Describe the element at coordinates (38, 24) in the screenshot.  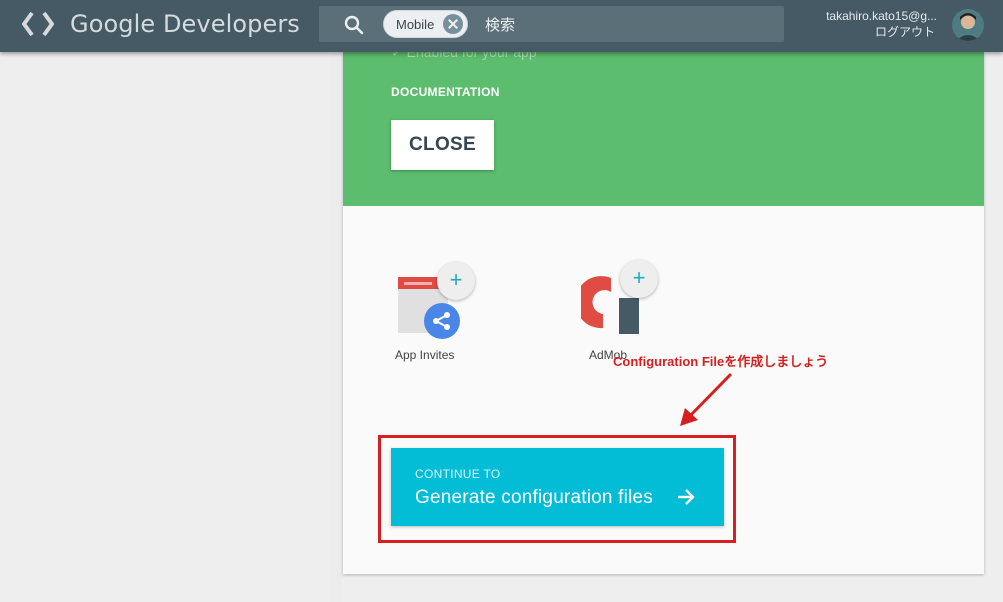
I see `google-developers-logo-icon` at that location.